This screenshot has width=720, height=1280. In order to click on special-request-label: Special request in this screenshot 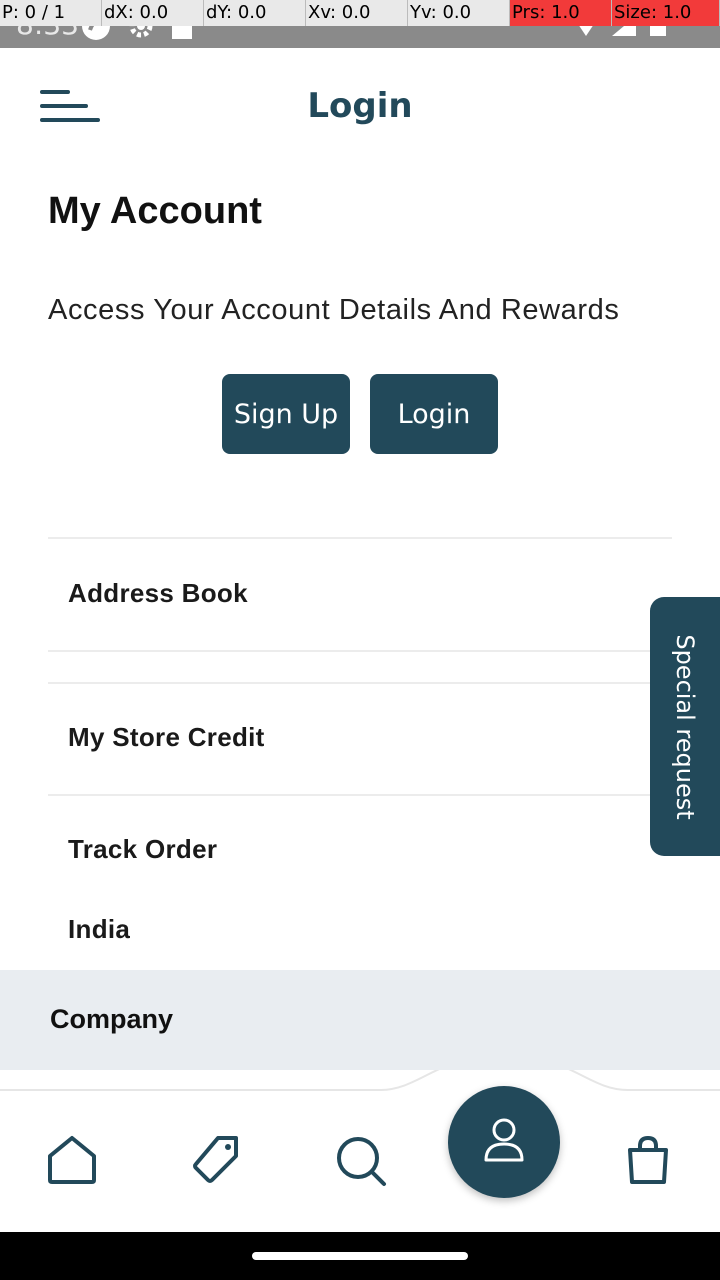, I will do `click(685, 726)`.